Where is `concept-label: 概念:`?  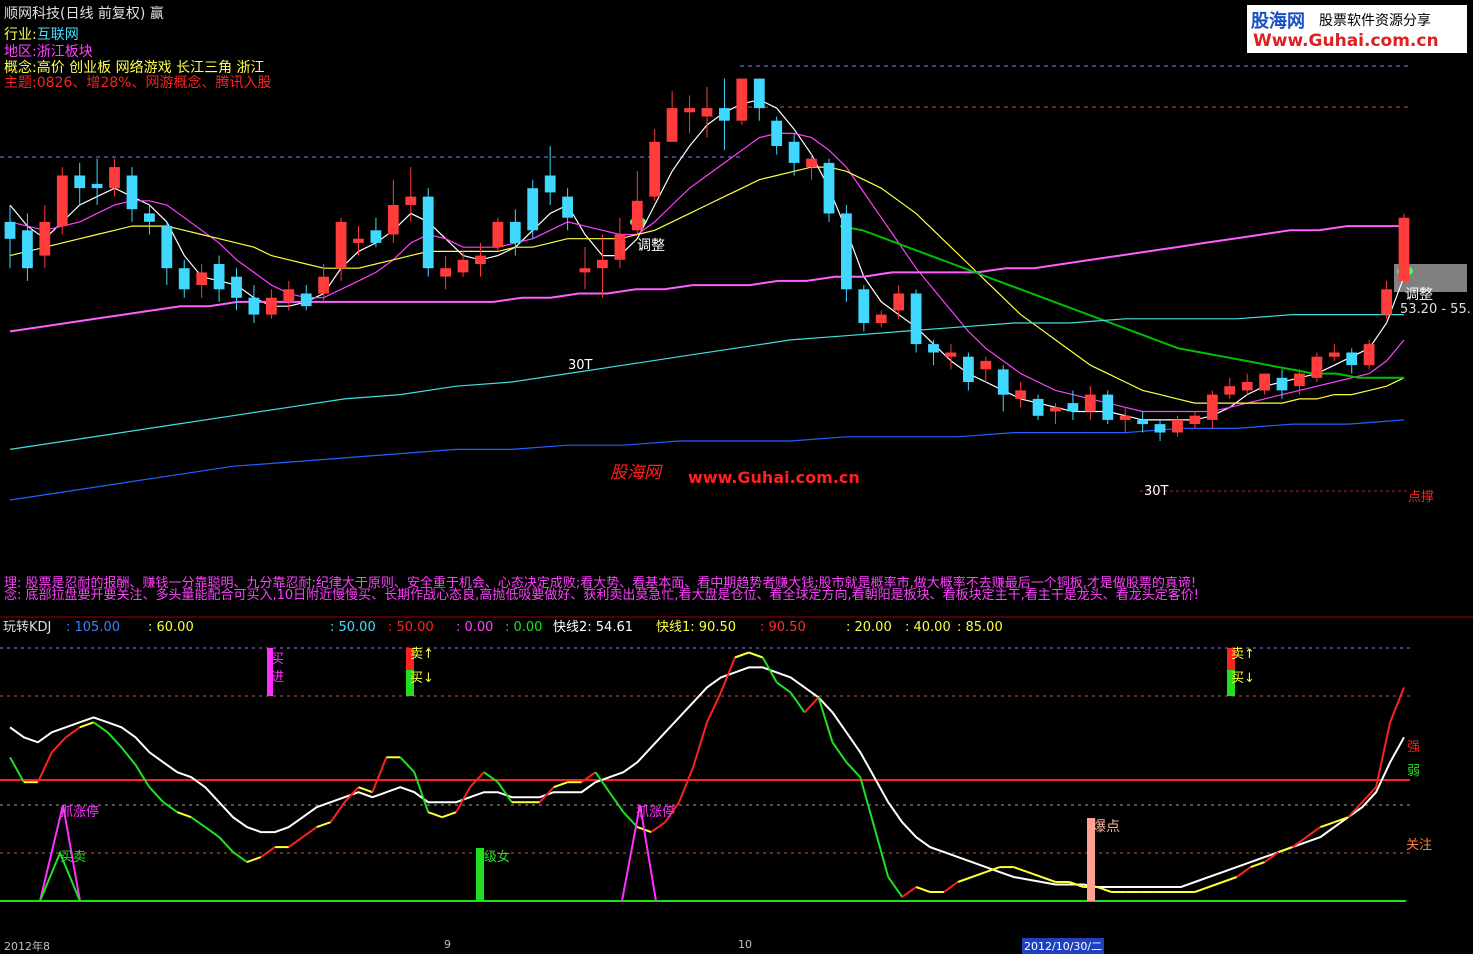 concept-label: 概念: is located at coordinates (20, 68).